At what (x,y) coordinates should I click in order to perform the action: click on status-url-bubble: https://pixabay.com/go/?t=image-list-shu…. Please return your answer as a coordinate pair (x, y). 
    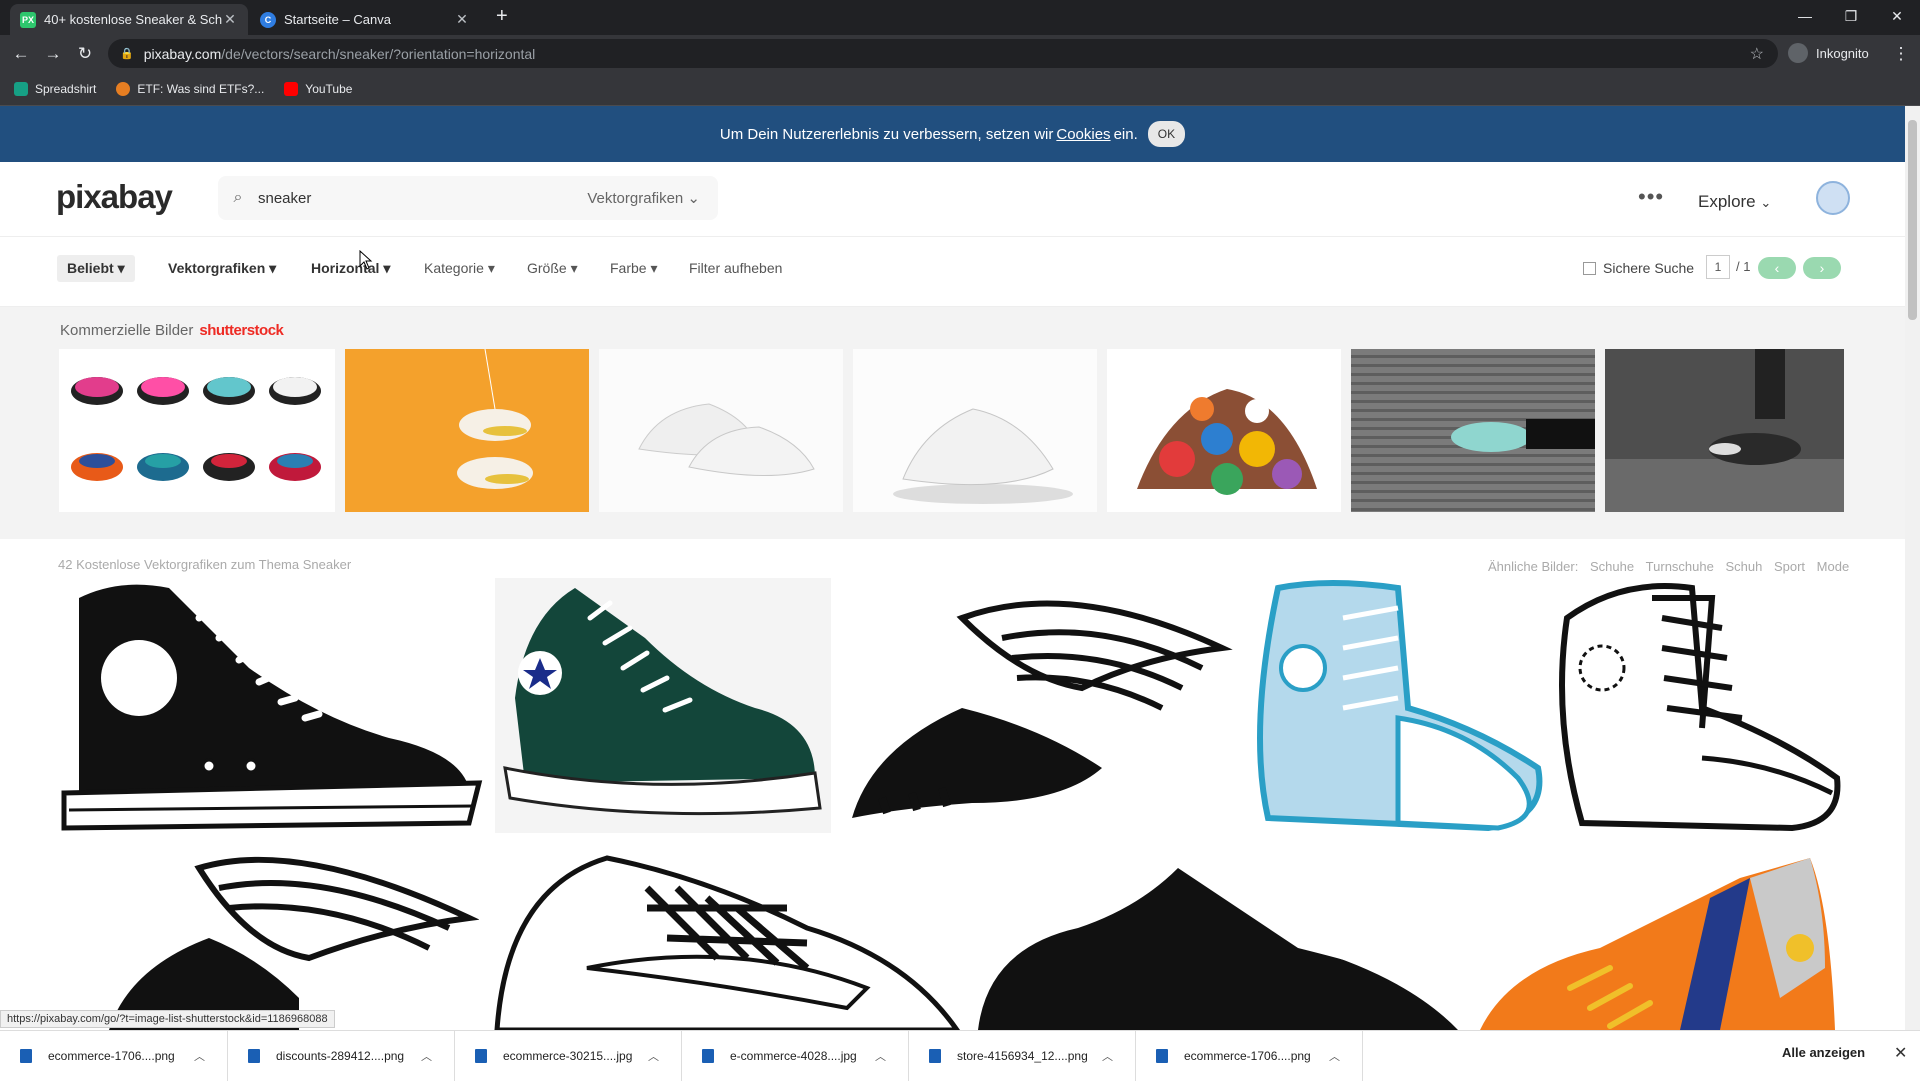
    Looking at the image, I should click on (167, 1019).